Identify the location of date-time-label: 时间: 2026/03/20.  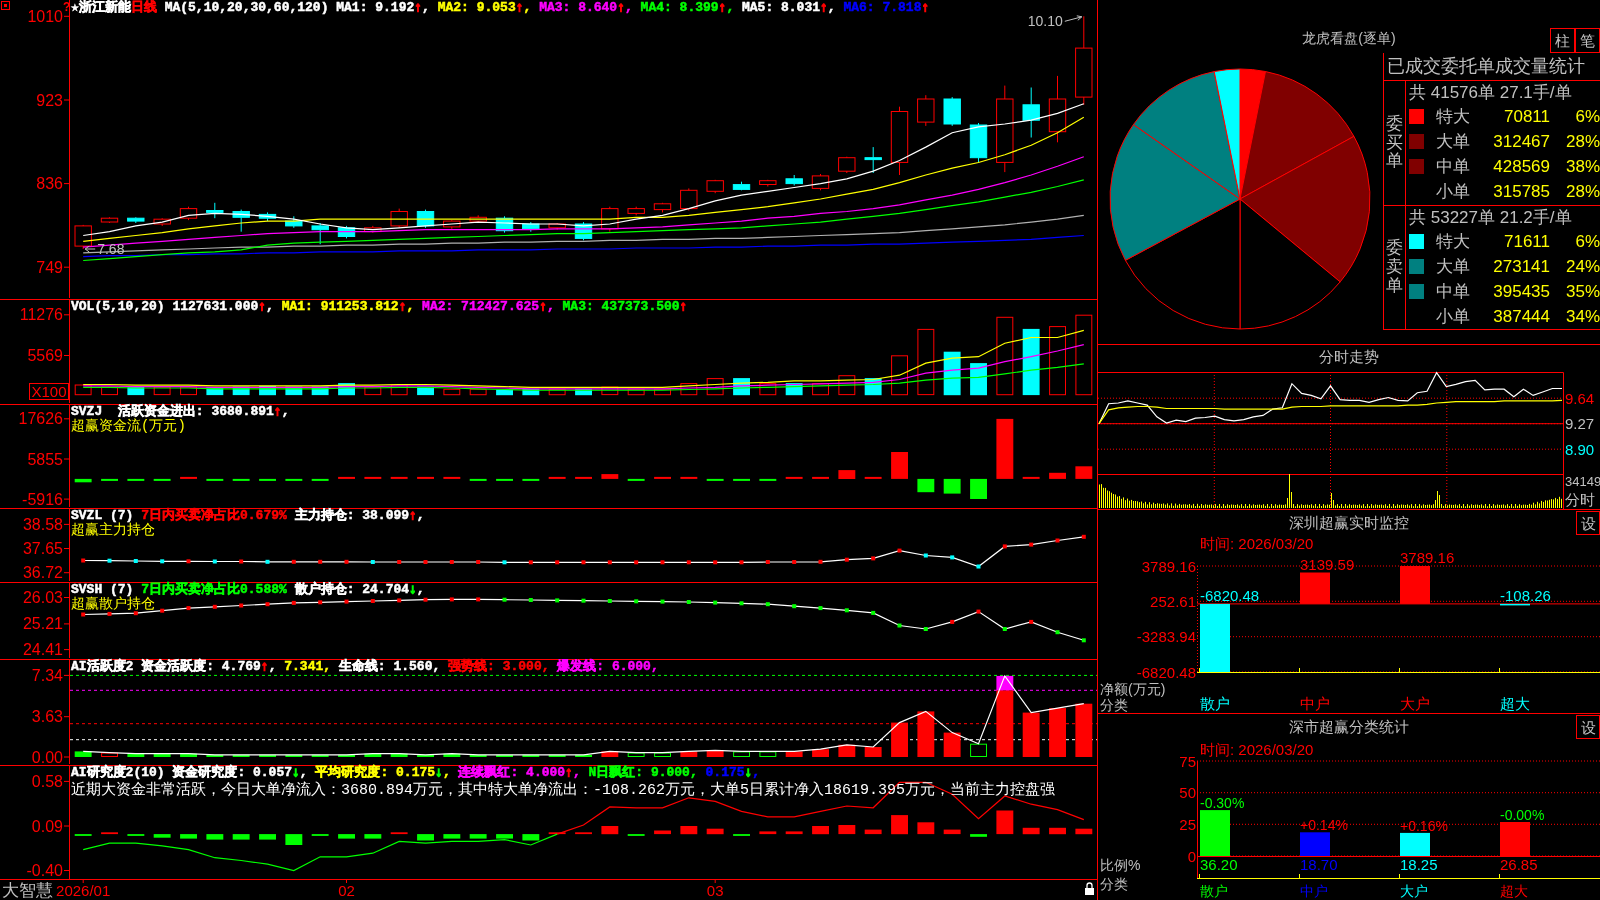
(1257, 544).